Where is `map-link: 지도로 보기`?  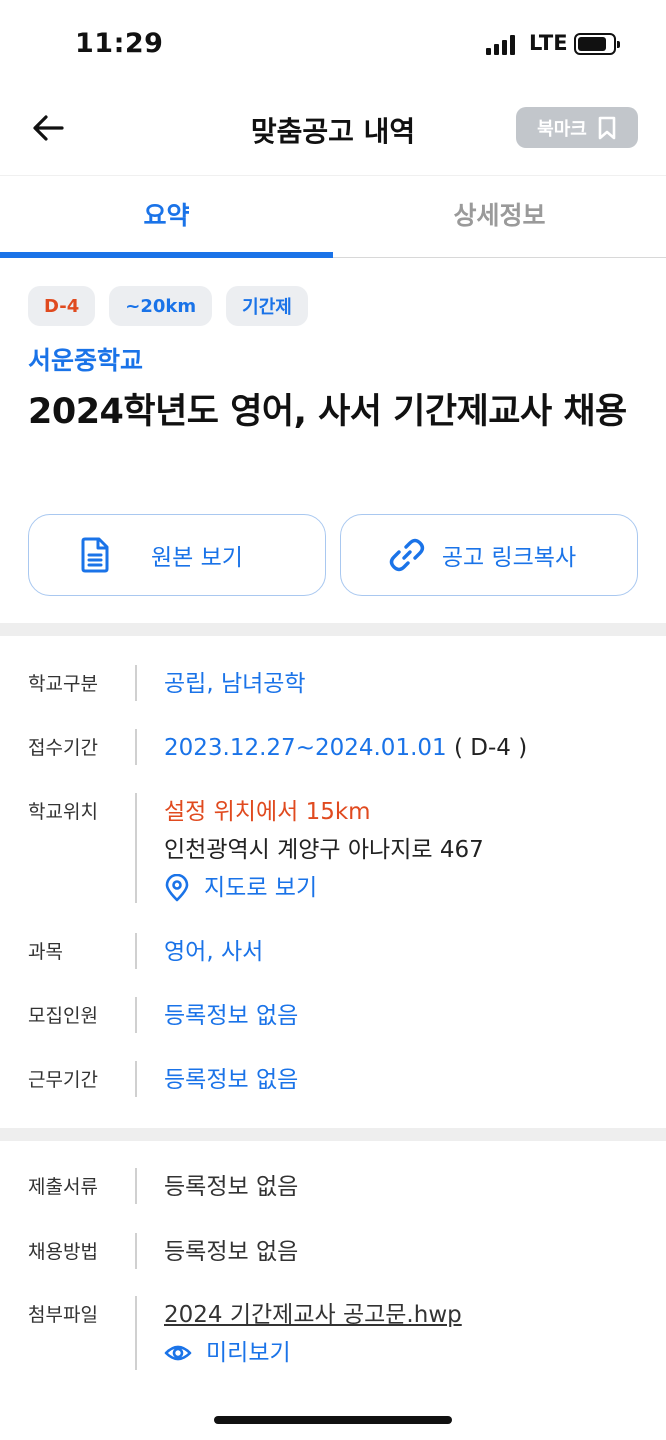 map-link: 지도로 보기 is located at coordinates (324, 888).